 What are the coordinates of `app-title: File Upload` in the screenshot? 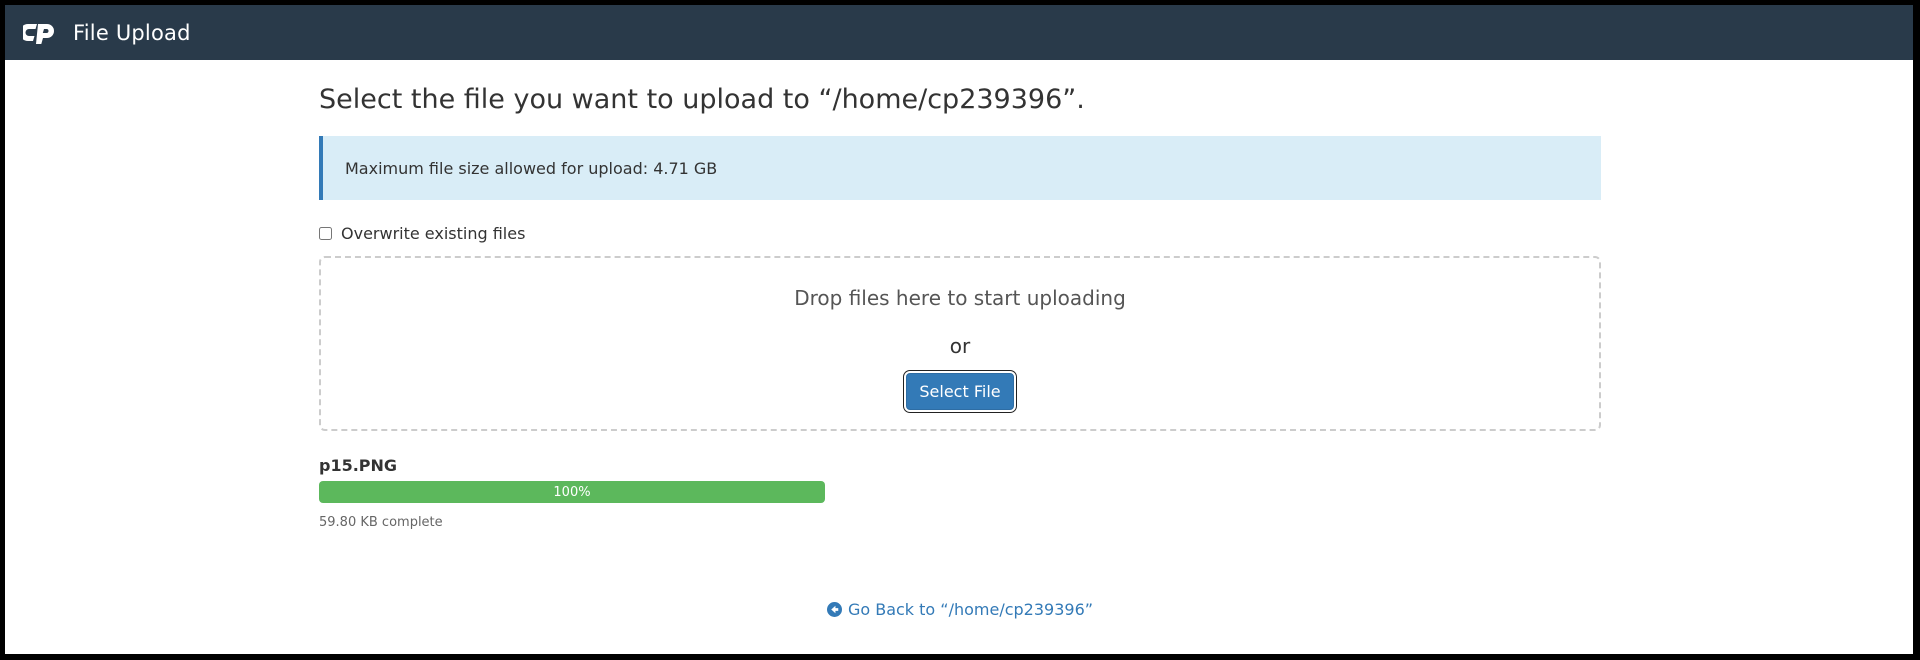 It's located at (132, 32).